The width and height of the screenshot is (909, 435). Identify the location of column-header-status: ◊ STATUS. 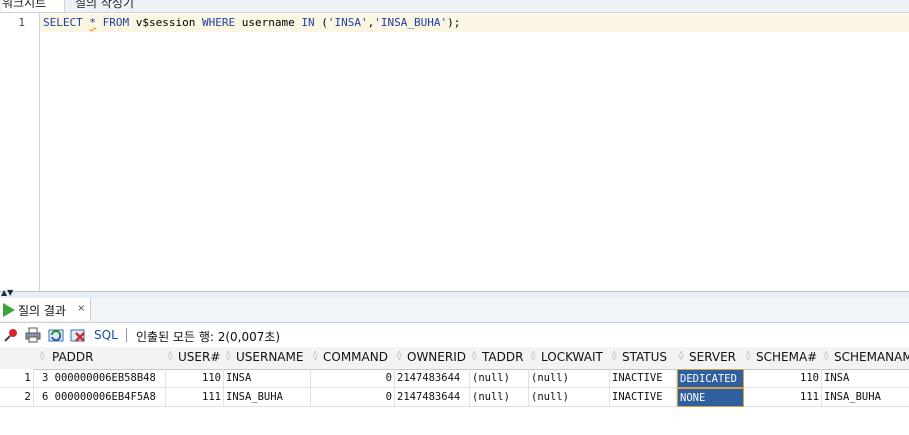
(644, 358).